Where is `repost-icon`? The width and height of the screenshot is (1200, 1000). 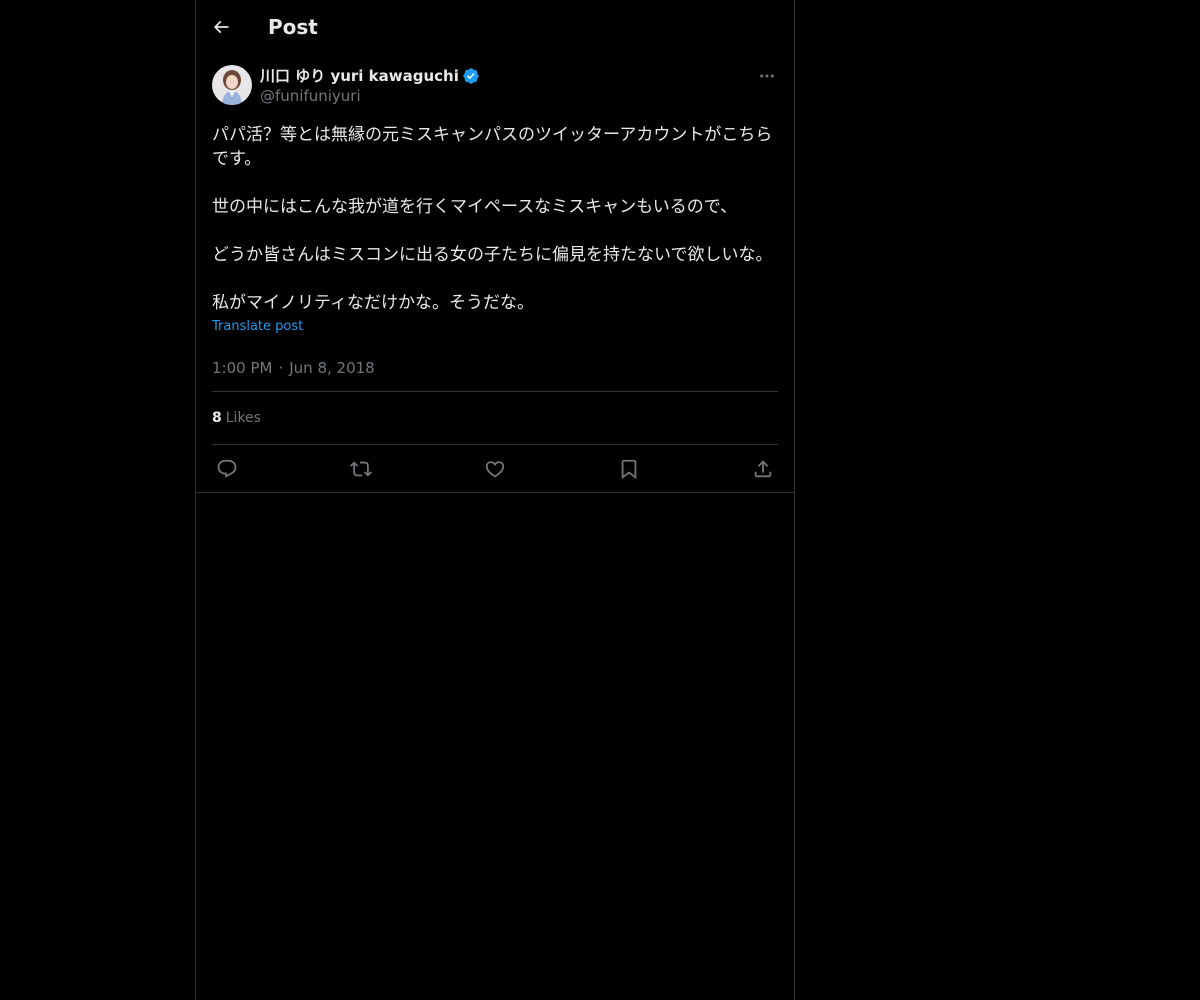
repost-icon is located at coordinates (361, 469).